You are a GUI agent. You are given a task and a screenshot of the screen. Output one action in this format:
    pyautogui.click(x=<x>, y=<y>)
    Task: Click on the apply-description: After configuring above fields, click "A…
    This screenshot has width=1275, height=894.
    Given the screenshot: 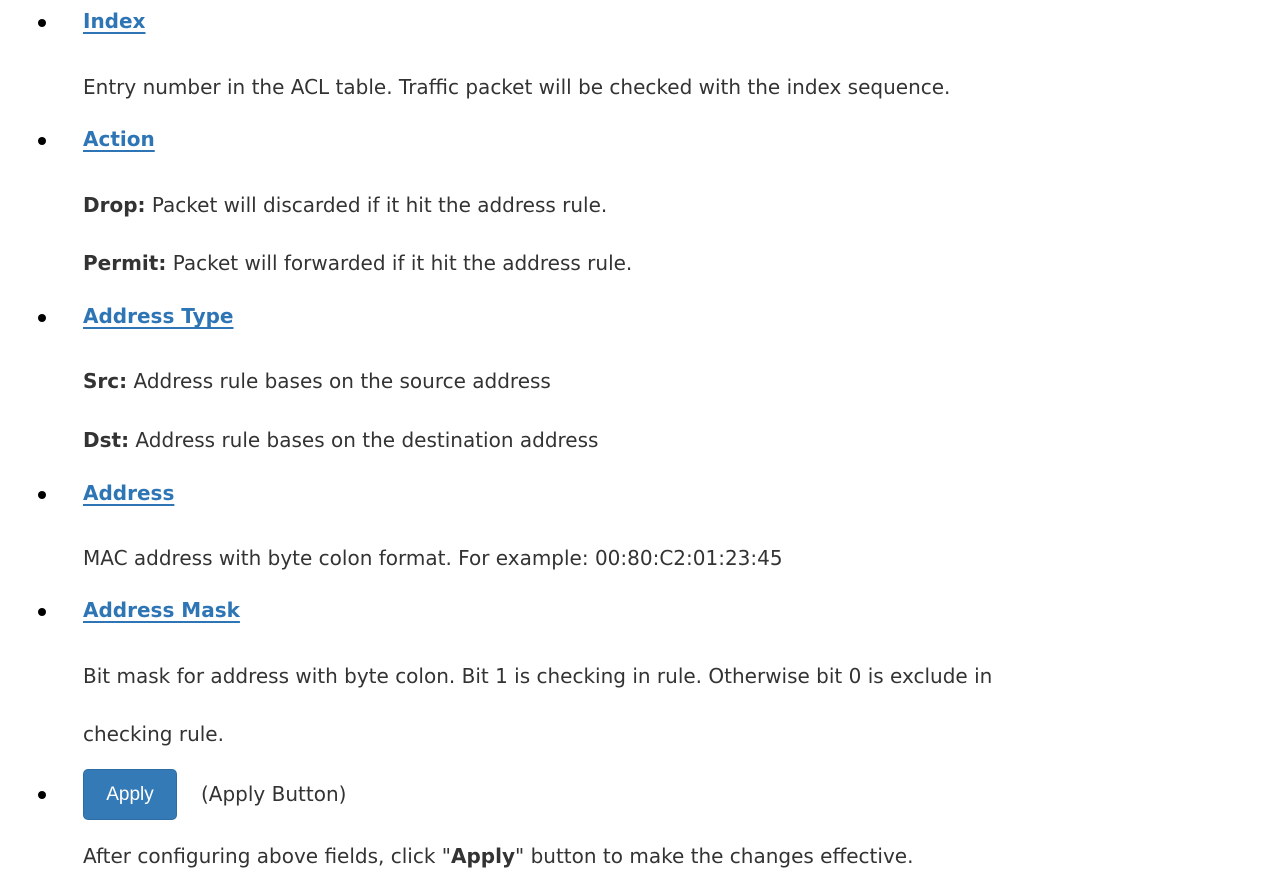 What is the action you would take?
    pyautogui.click(x=498, y=856)
    